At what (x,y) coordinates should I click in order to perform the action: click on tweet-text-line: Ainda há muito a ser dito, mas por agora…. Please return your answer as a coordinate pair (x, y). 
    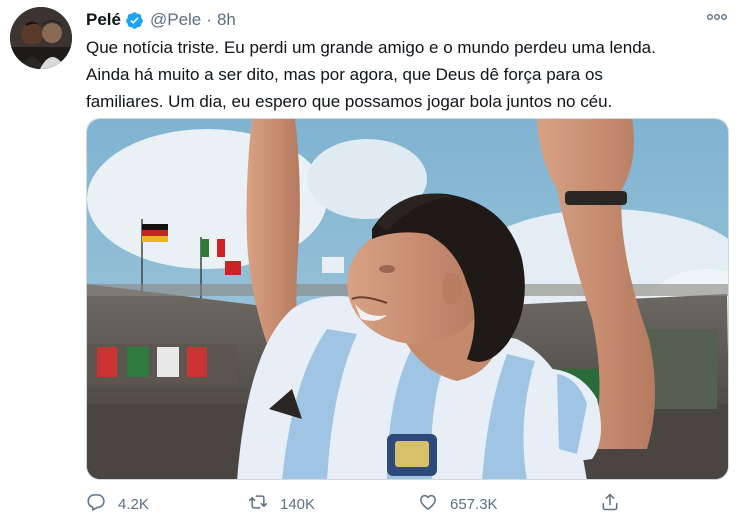
    Looking at the image, I should click on (344, 74).